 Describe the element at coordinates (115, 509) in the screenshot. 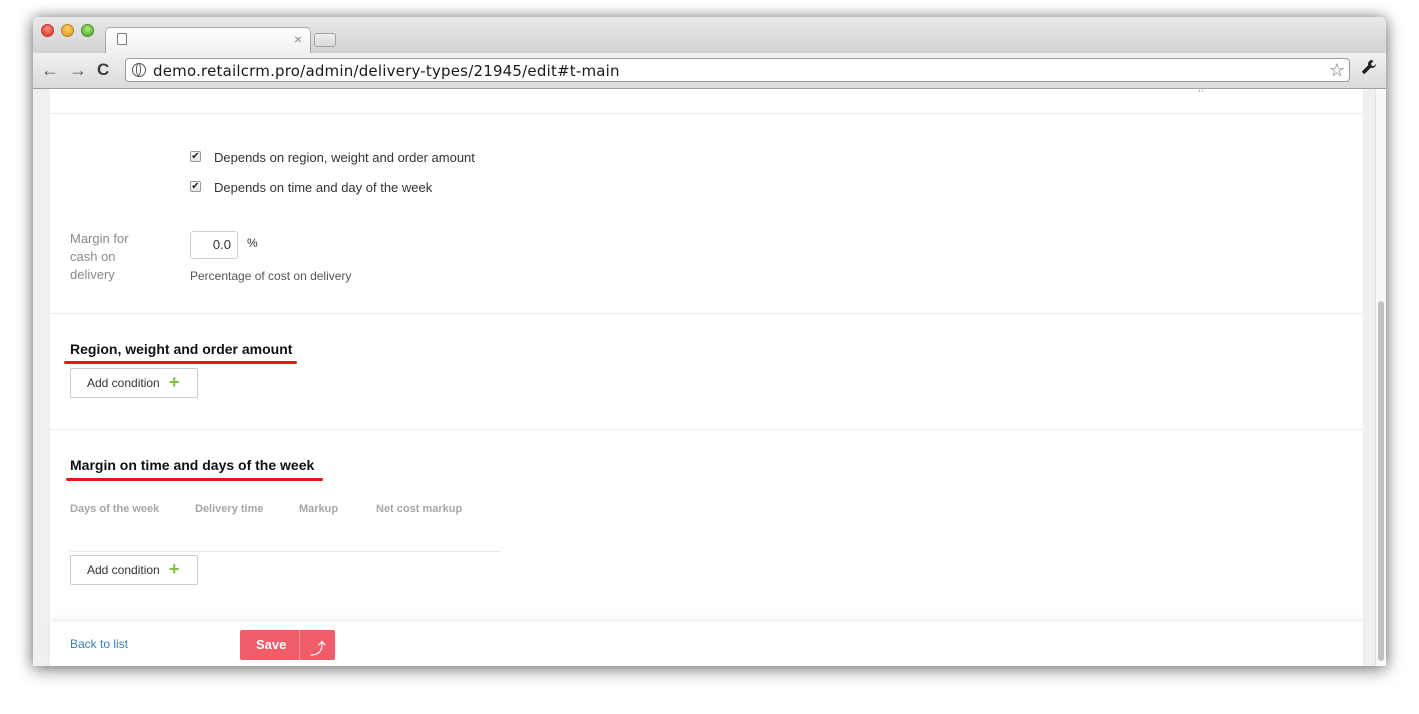

I see `column-header-days: Days of the week` at that location.